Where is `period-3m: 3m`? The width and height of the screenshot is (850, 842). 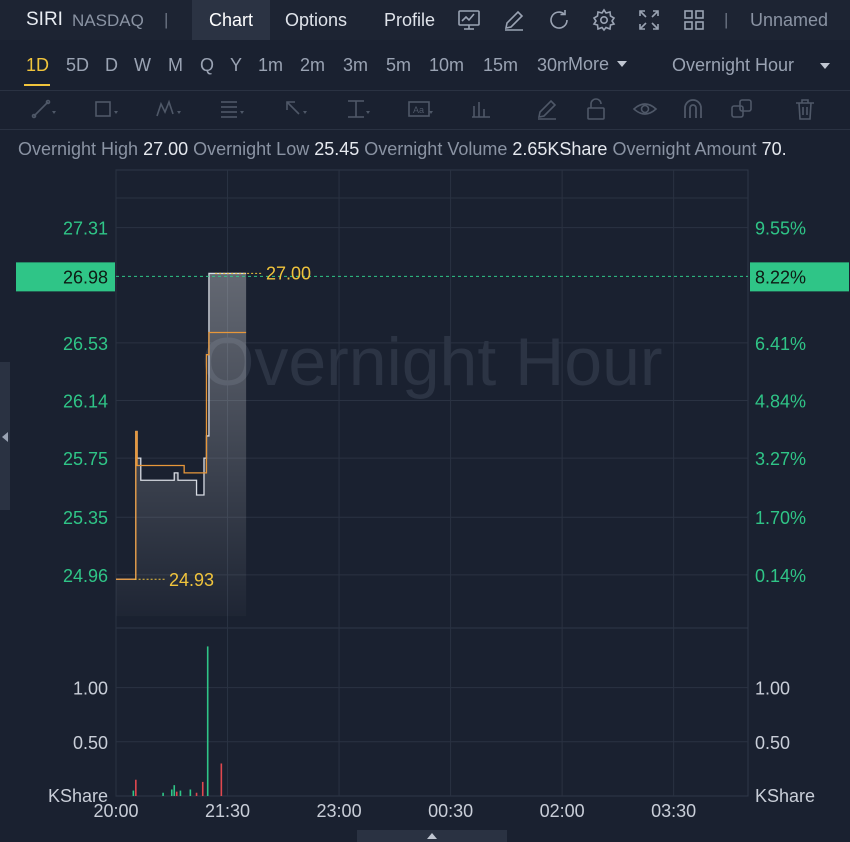
period-3m: 3m is located at coordinates (355, 65).